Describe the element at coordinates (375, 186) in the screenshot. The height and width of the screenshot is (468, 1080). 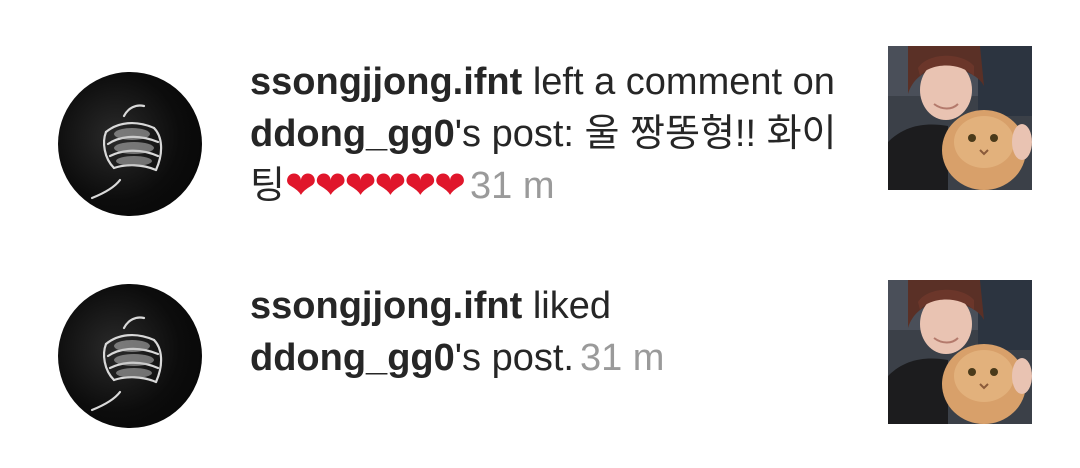
I see `heart-emojis: ❤❤❤❤❤❤` at that location.